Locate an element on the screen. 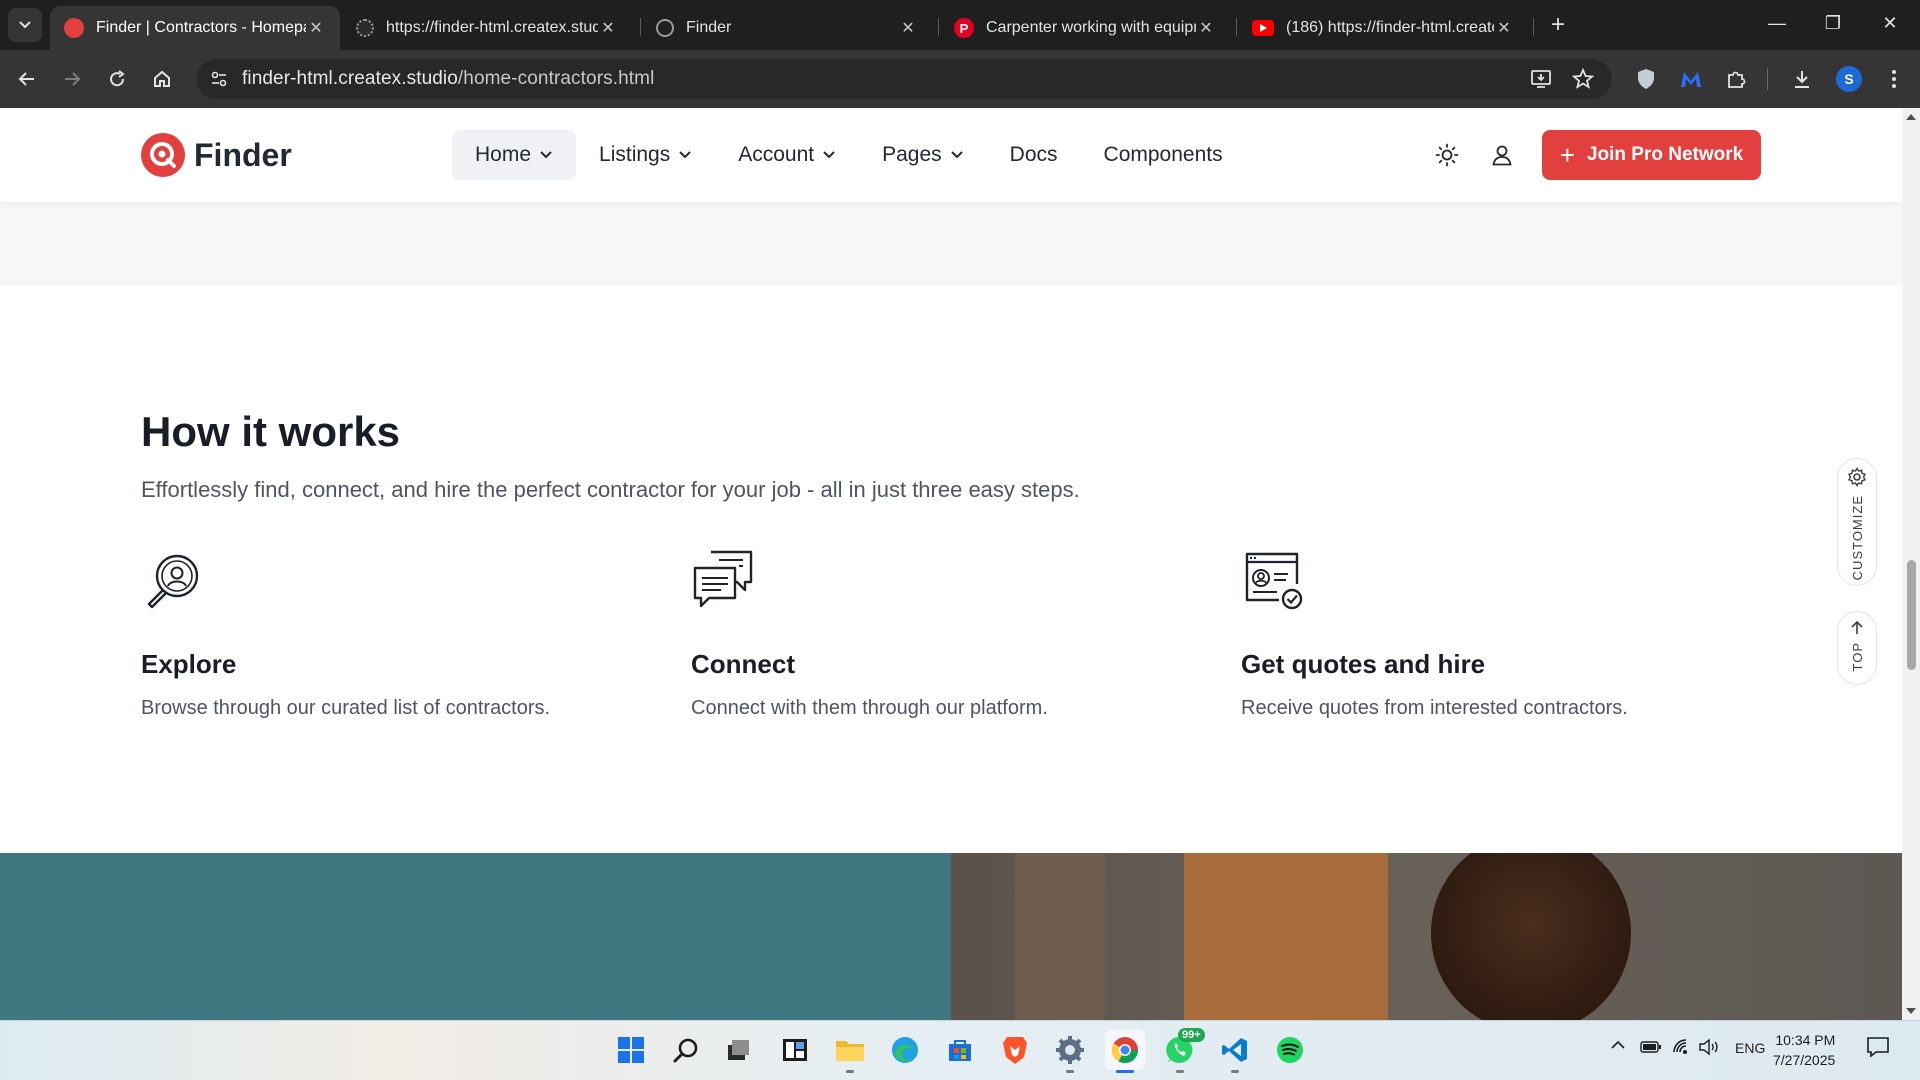 The height and width of the screenshot is (1080, 1920). tab-createx-site: https://finder-html.createx.studio ✕ is located at coordinates (487, 28).